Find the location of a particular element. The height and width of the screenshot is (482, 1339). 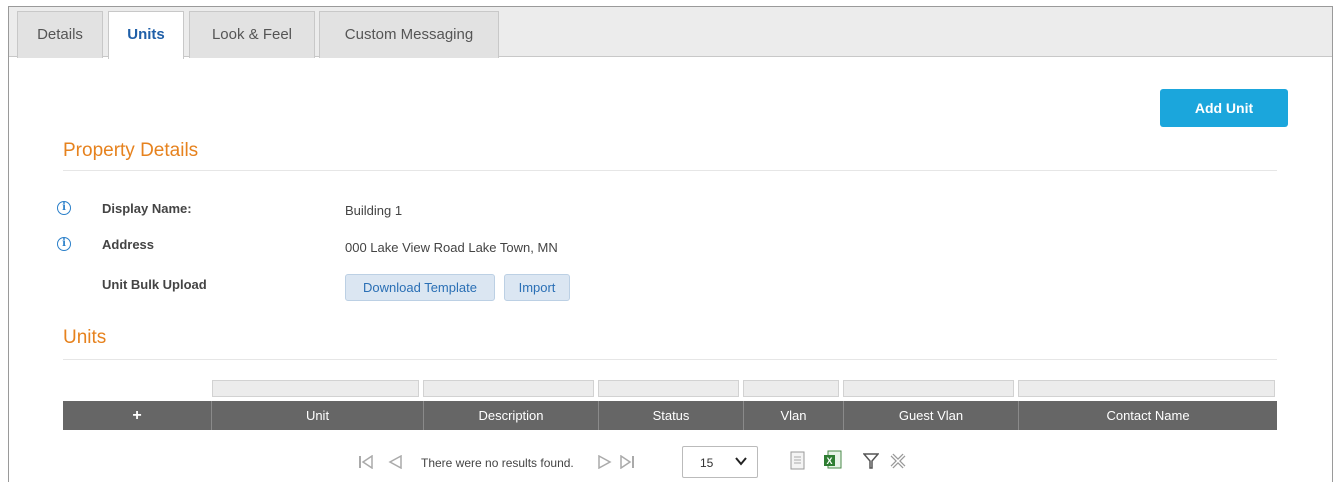

filter-icon is located at coordinates (871, 461).